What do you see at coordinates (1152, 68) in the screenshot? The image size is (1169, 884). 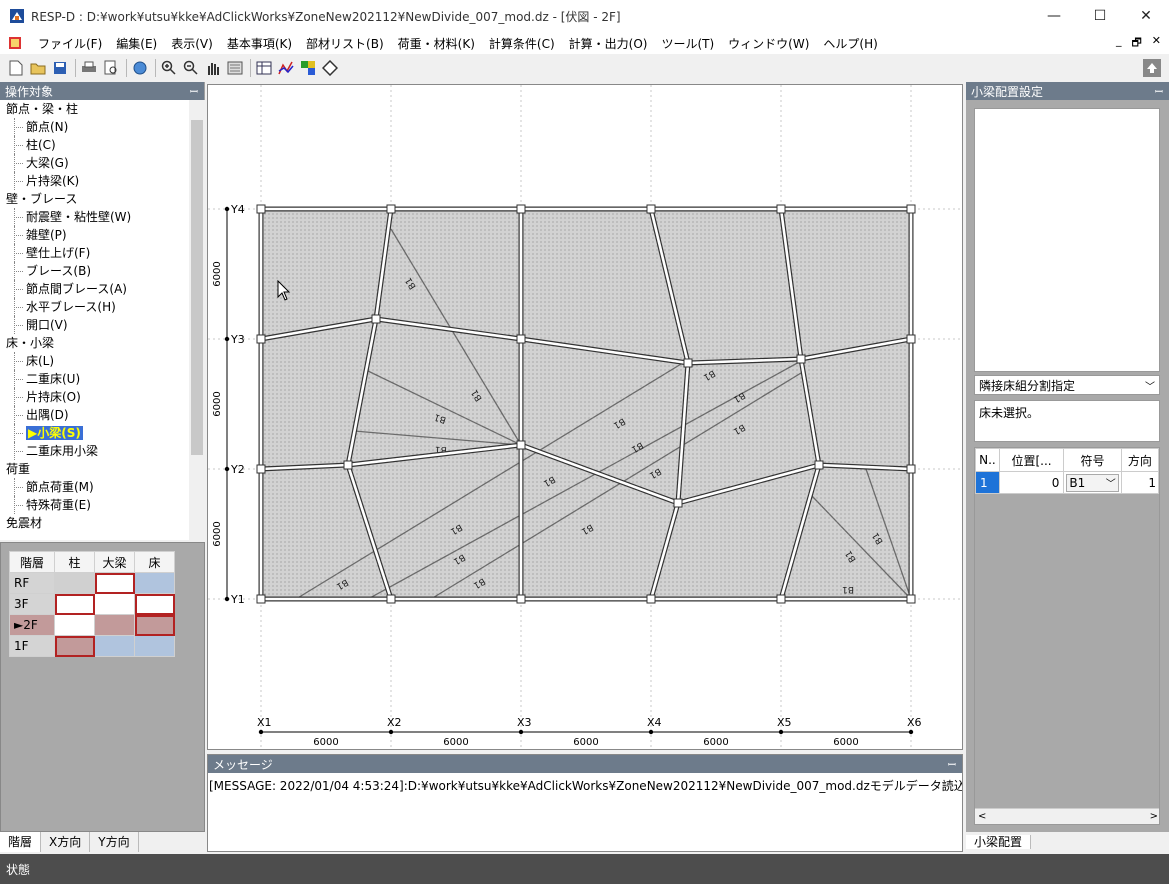 I see `up-arrow-icon` at bounding box center [1152, 68].